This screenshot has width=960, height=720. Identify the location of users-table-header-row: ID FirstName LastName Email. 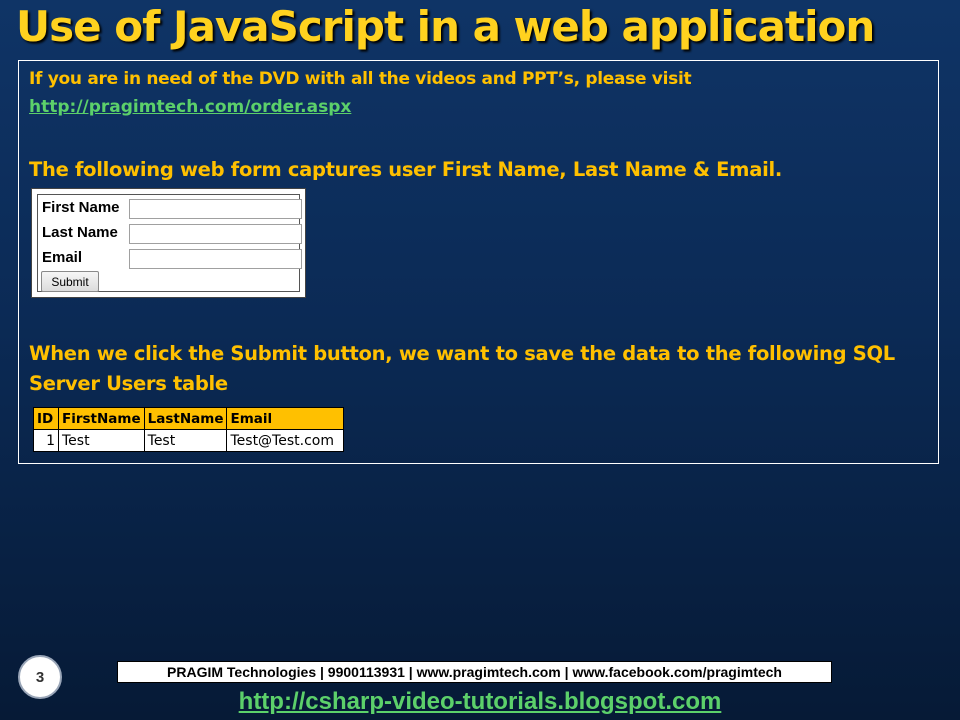
(189, 418).